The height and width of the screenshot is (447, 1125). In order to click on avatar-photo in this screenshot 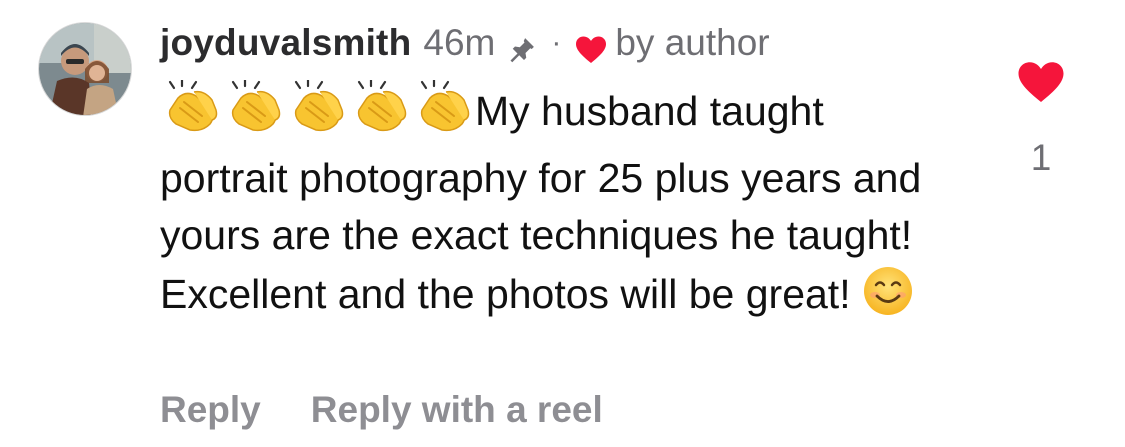, I will do `click(85, 69)`.